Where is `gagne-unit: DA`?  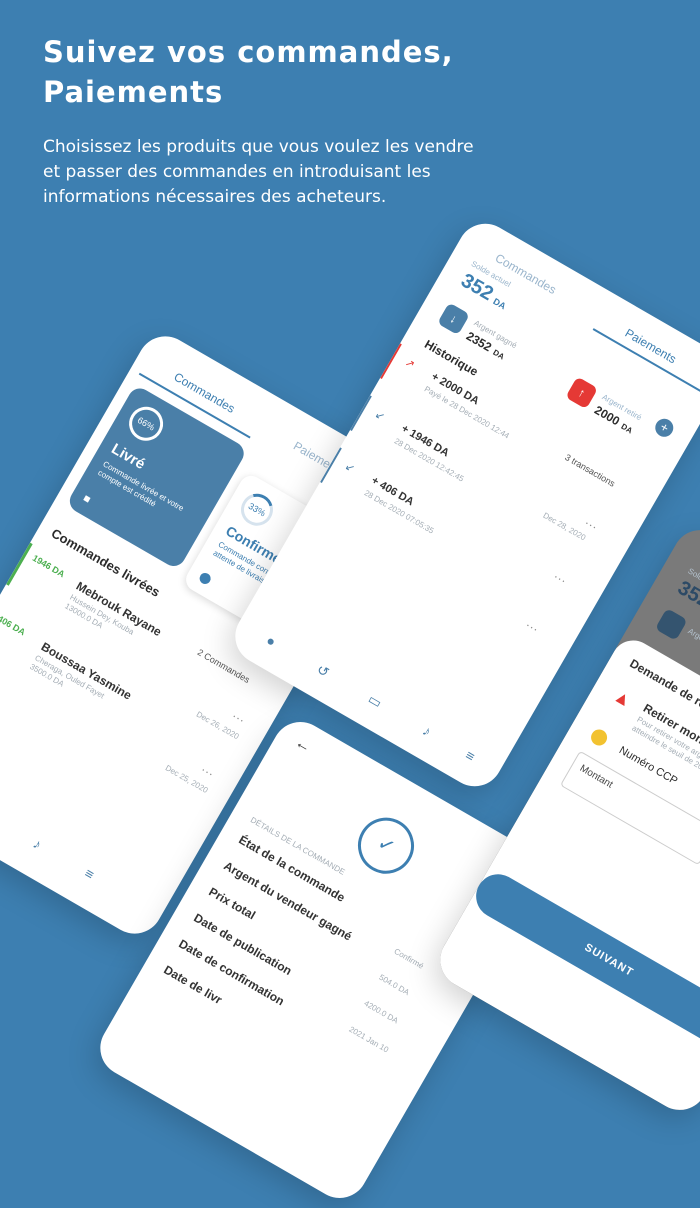
gagne-unit: DA is located at coordinates (498, 354).